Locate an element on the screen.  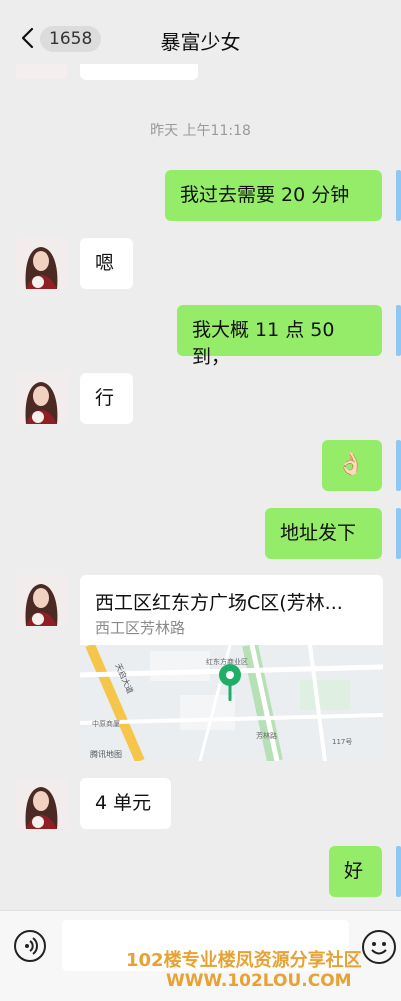
voice-input-icon is located at coordinates (30, 946).